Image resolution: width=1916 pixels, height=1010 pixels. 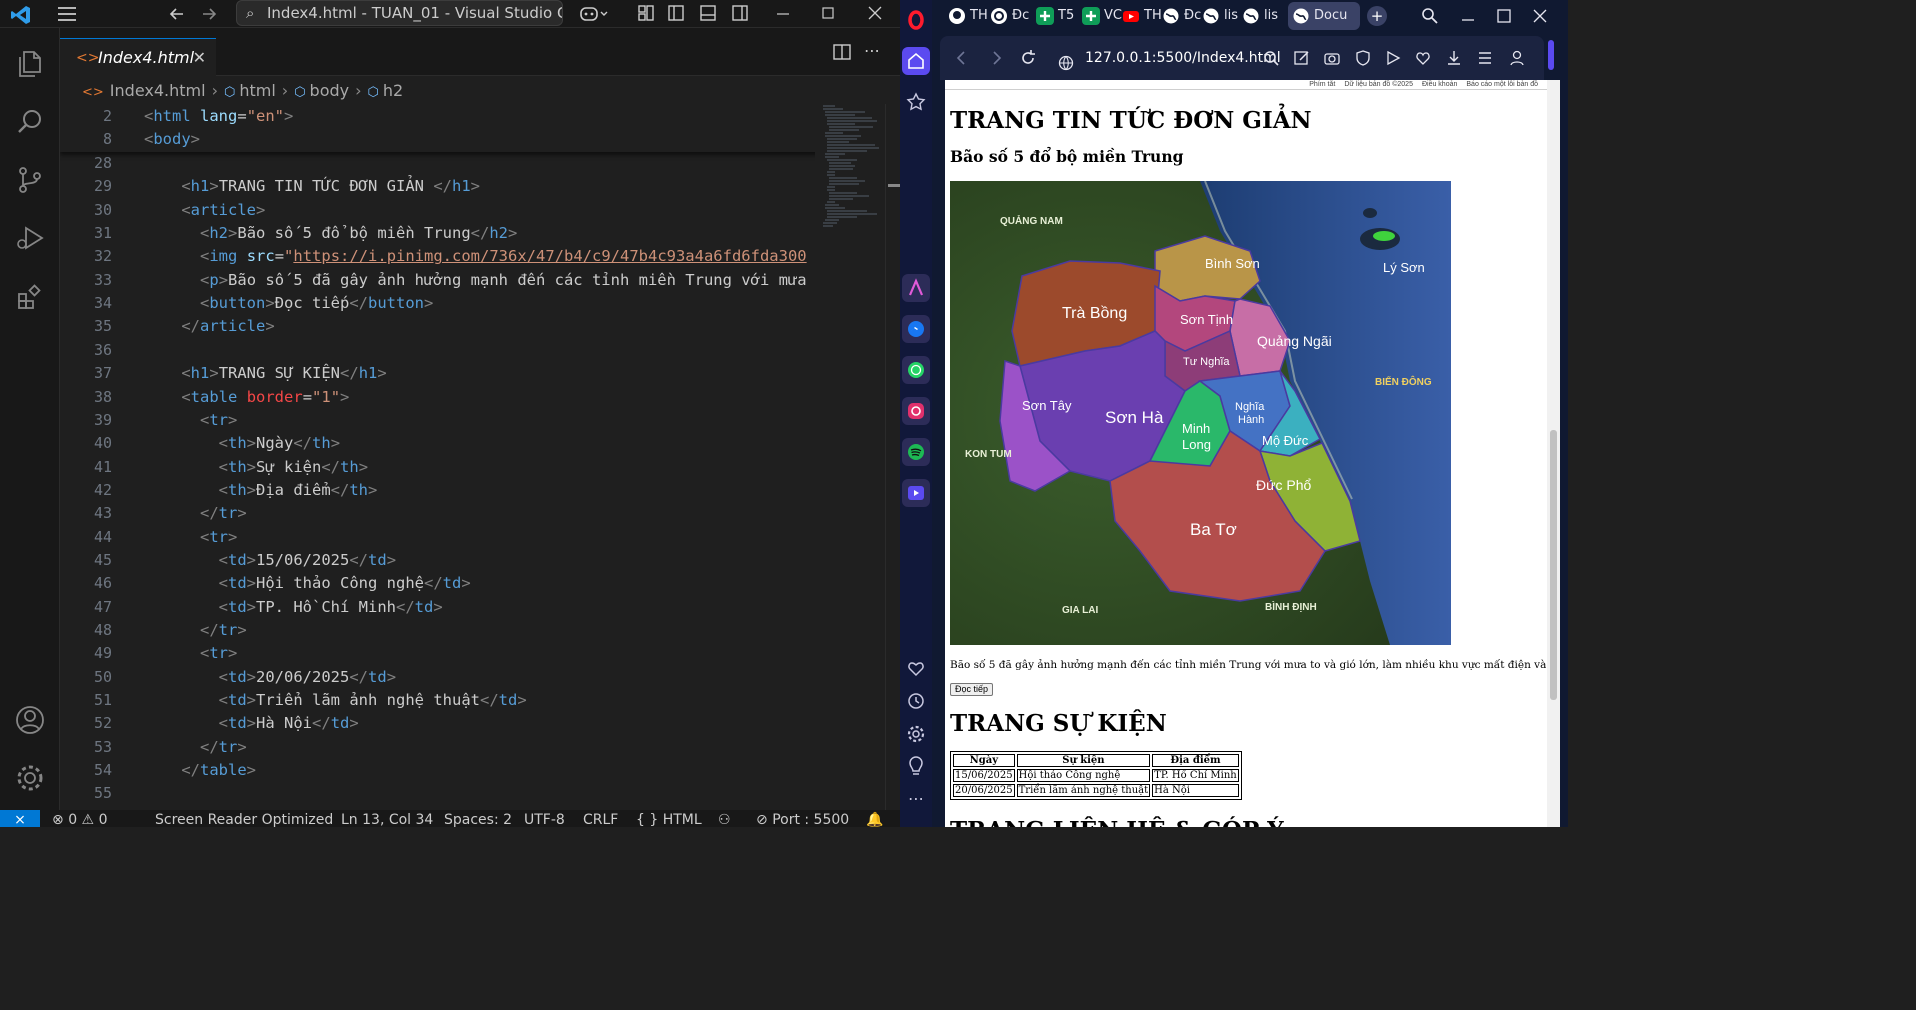 I want to click on reload-icon, so click(x=1028, y=58).